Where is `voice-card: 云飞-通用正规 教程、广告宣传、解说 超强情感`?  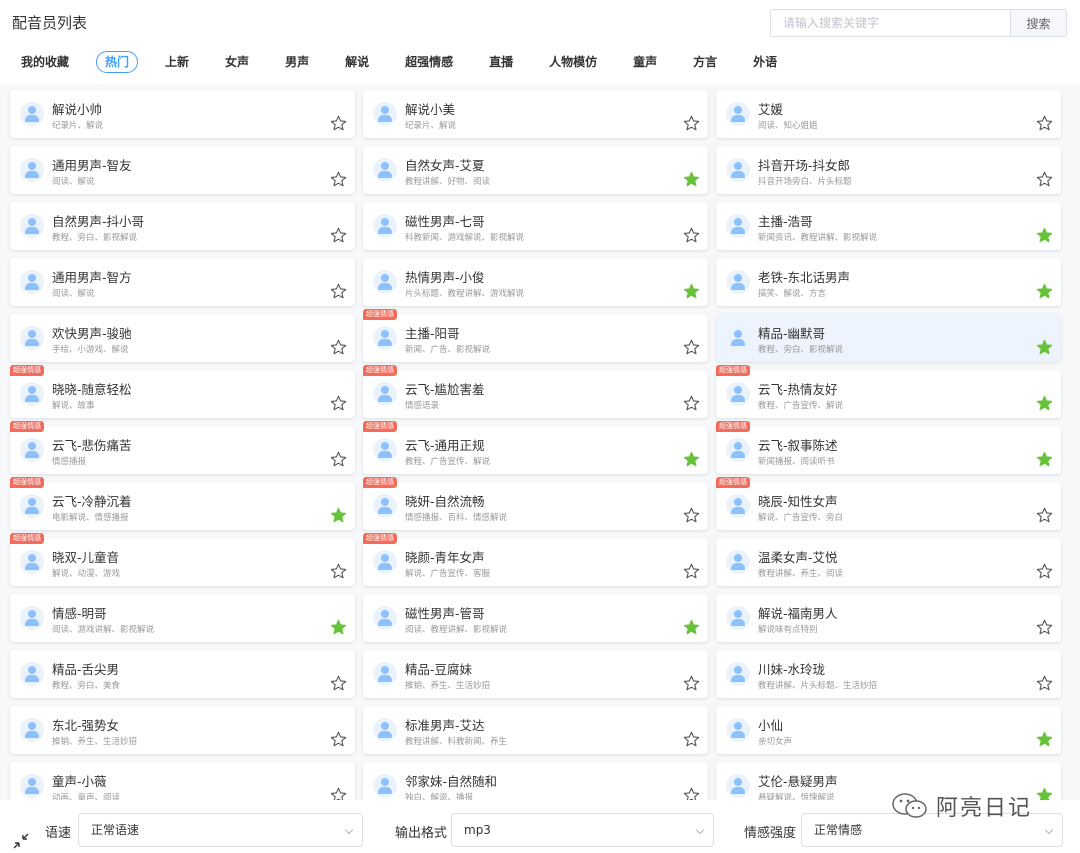 voice-card: 云飞-通用正规 教程、广告宣传、解说 超强情感 is located at coordinates (535, 447).